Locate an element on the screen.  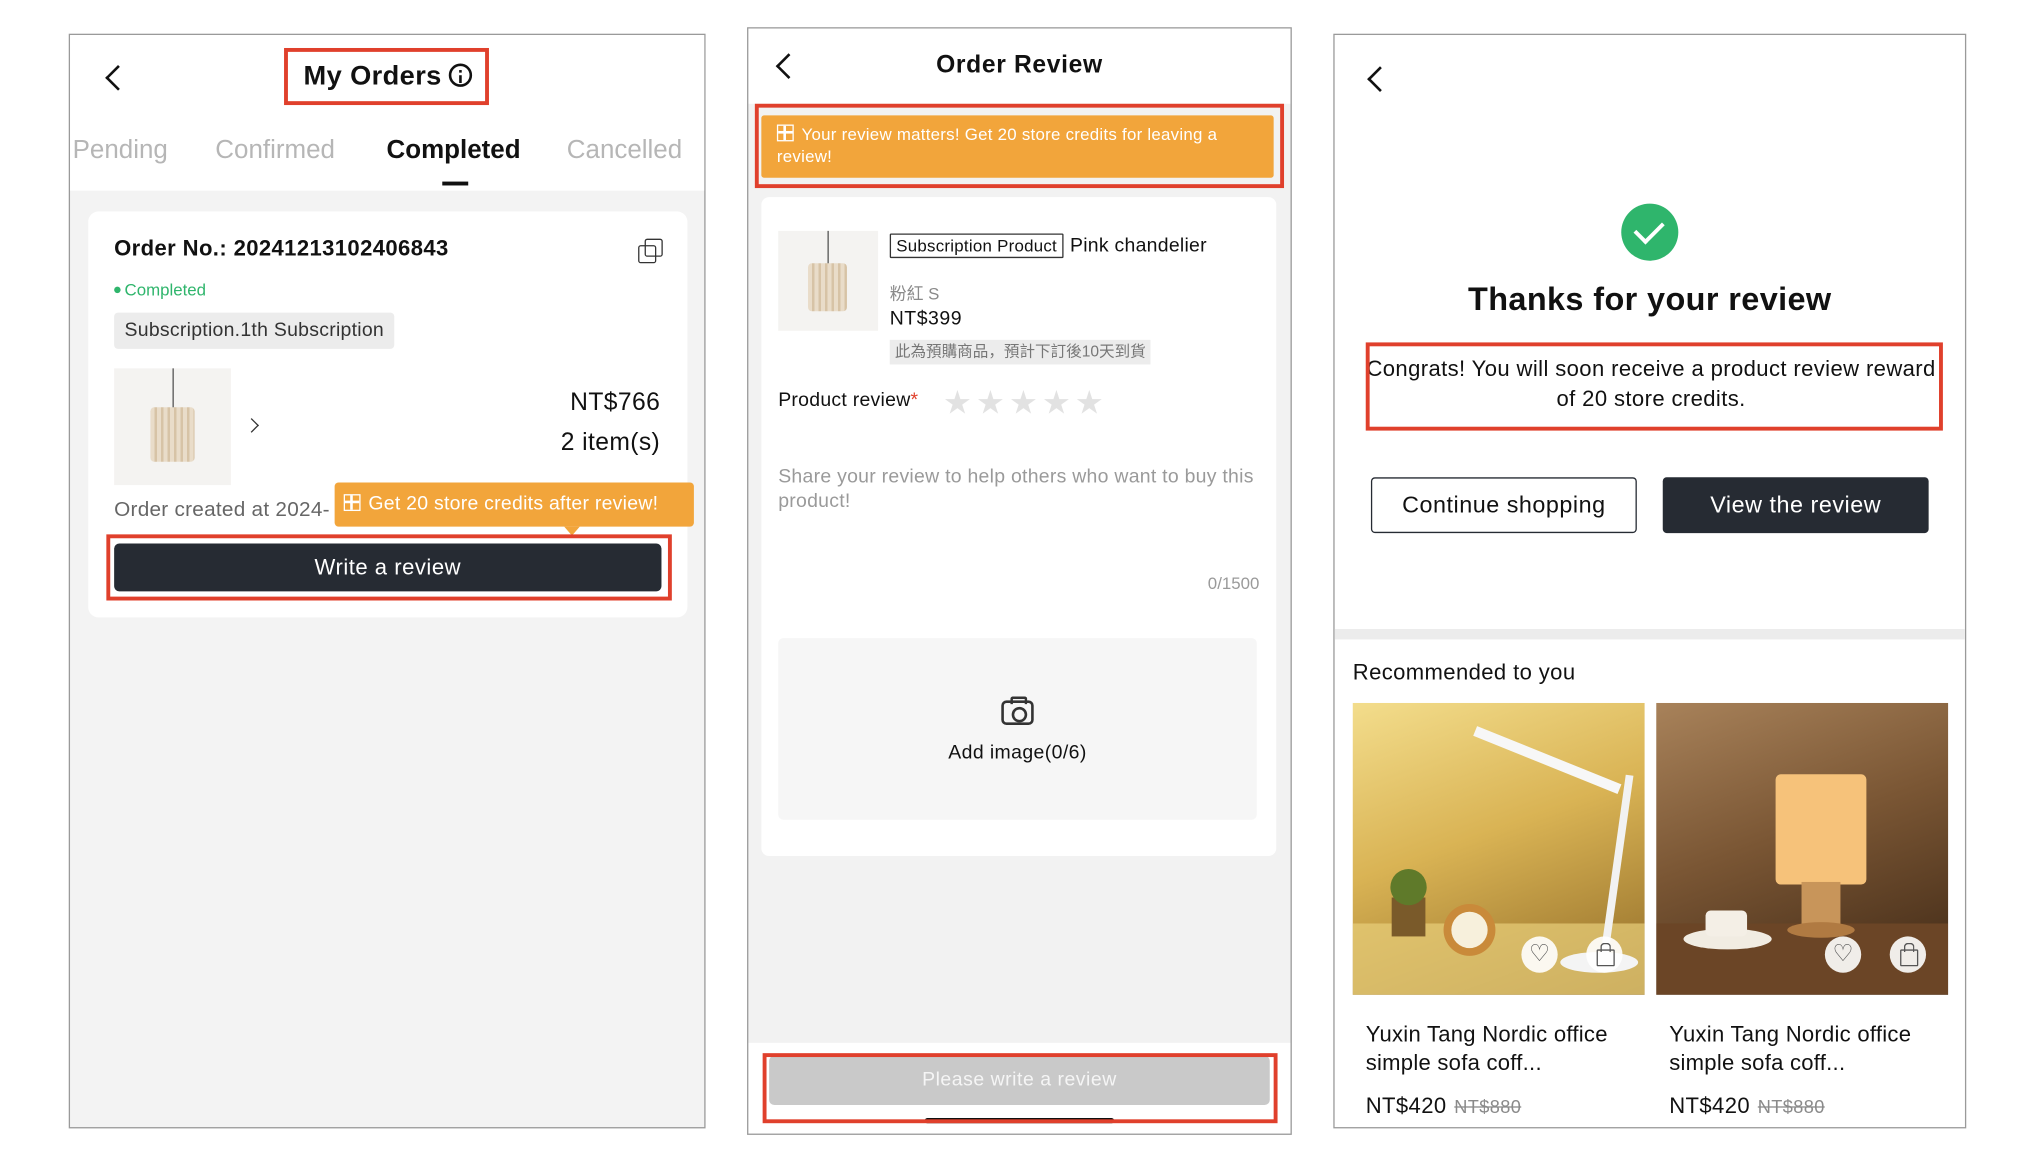
product-title-row: Subscription Product Pink chandelier is located at coordinates (1048, 246).